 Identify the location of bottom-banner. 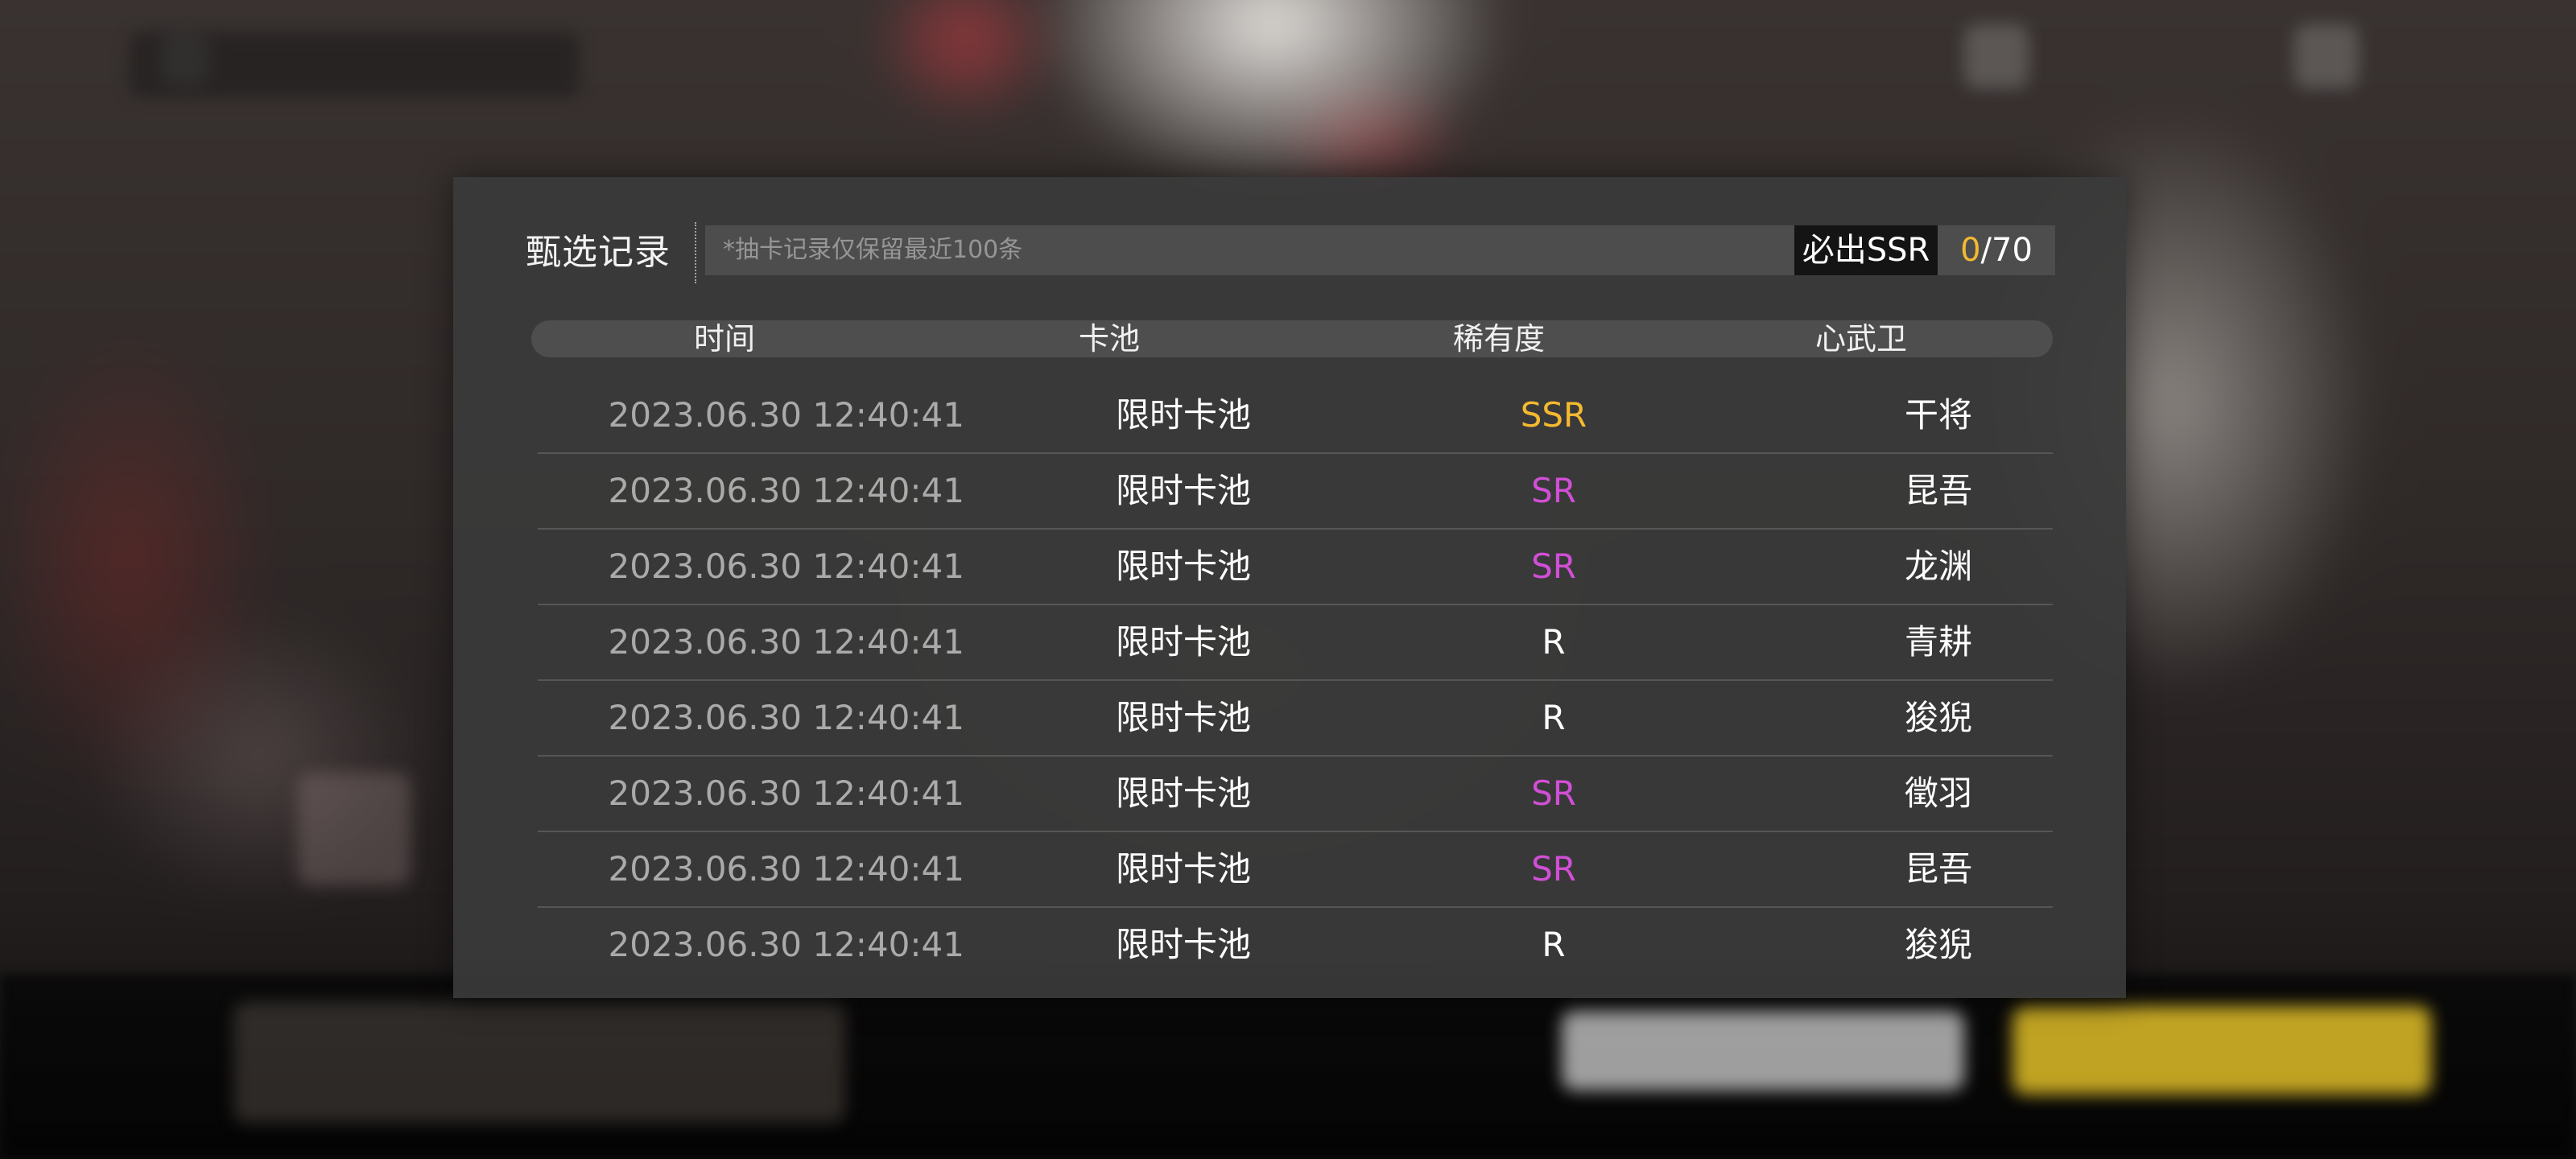
(539, 1062).